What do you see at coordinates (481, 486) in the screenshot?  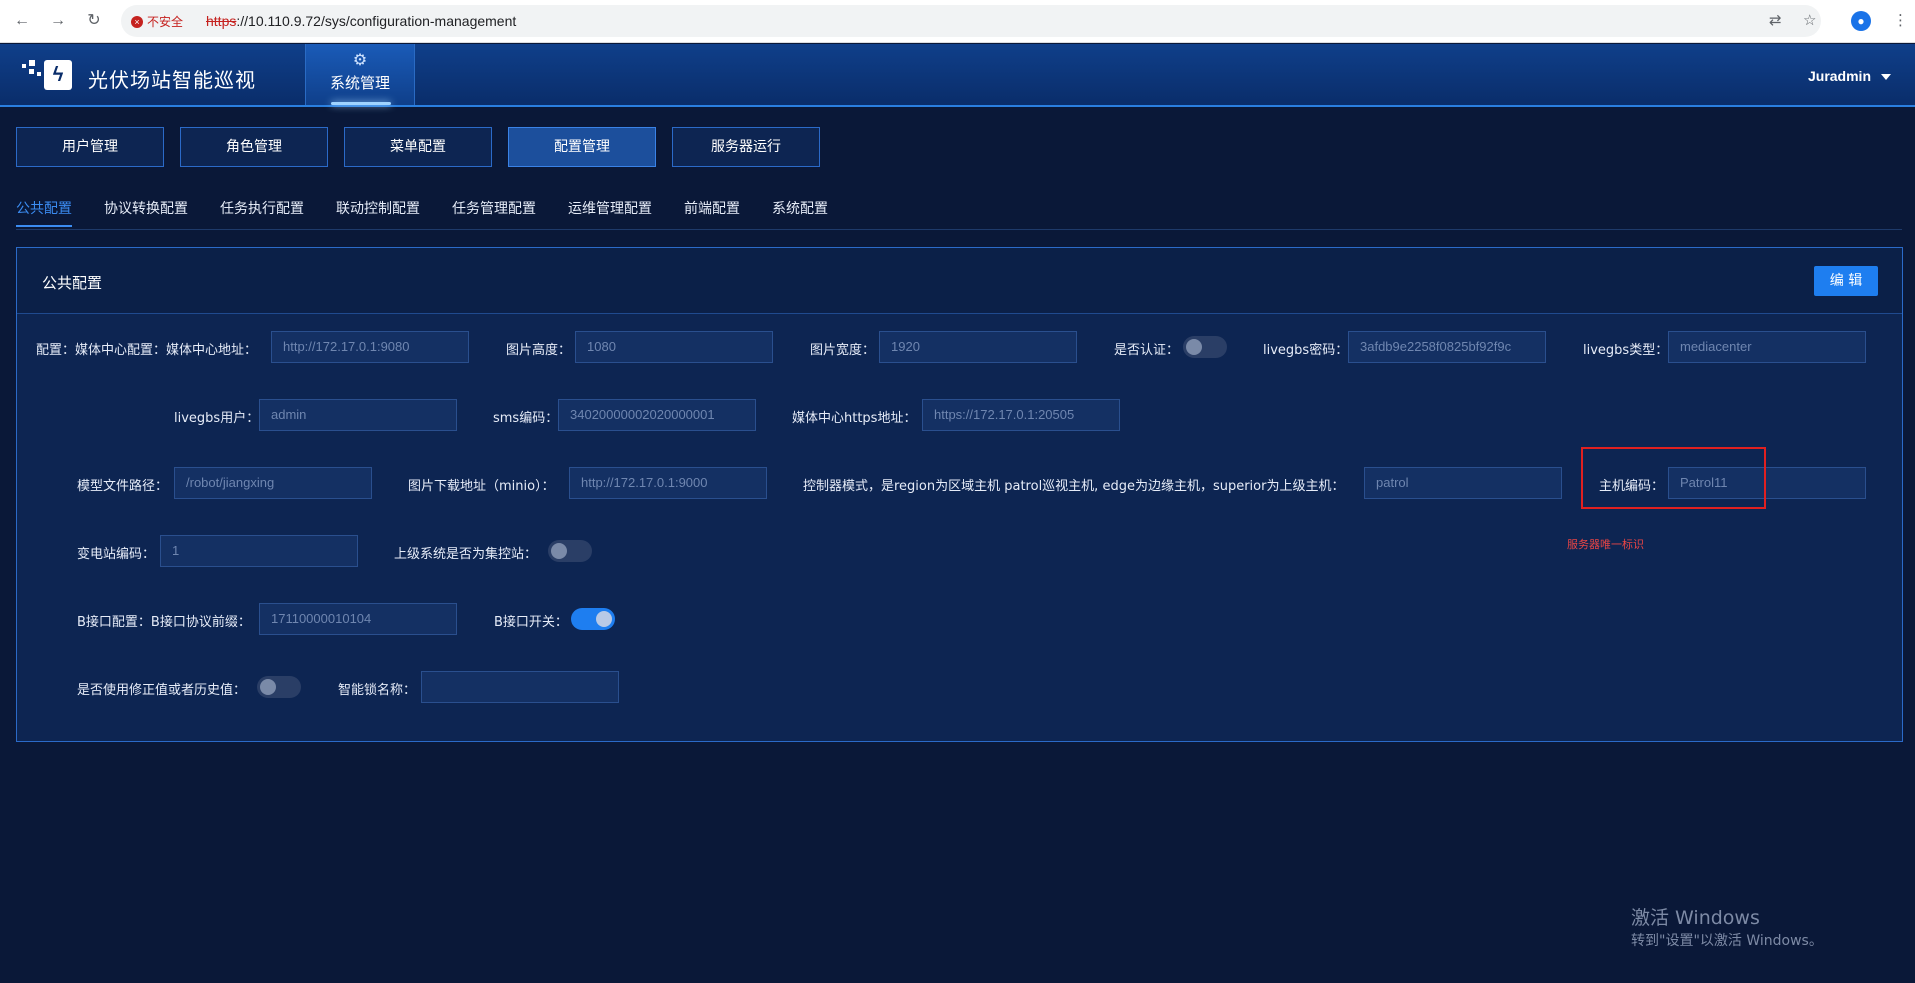 I see `image-download-label: 图片下载地址（minio）：` at bounding box center [481, 486].